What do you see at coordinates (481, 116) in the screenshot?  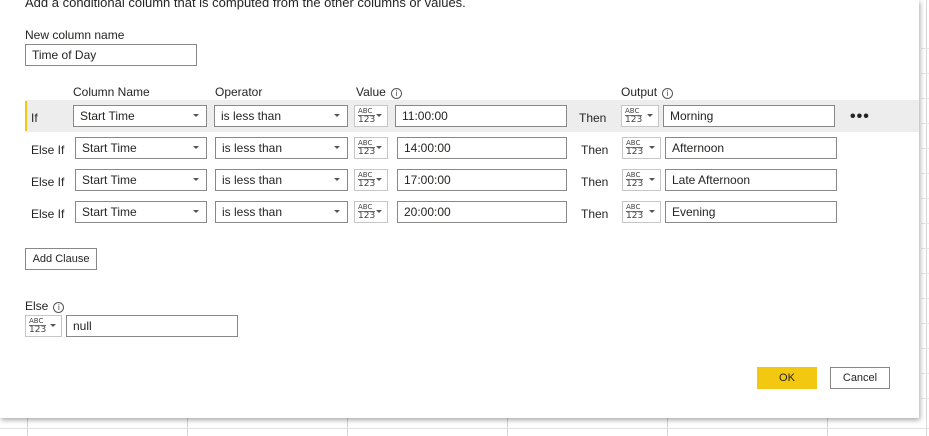 I see `value-input: 11:00:00` at bounding box center [481, 116].